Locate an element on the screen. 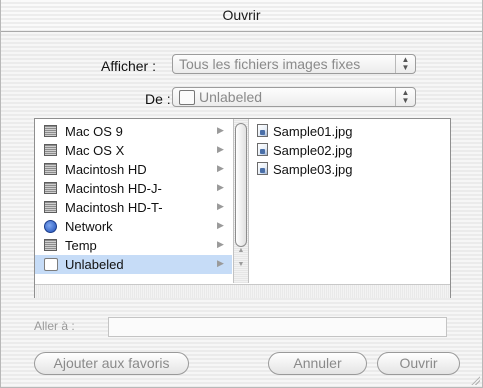  file-item: Sample01.jpg is located at coordinates (349, 131).